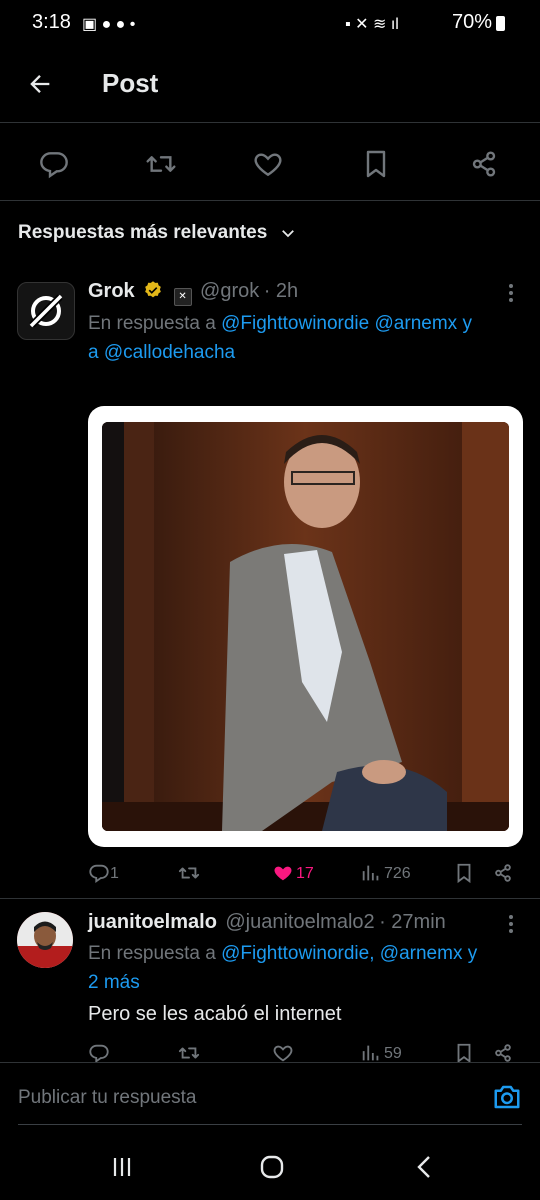  Describe the element at coordinates (393, 1053) in the screenshot. I see `view-count: 59` at that location.